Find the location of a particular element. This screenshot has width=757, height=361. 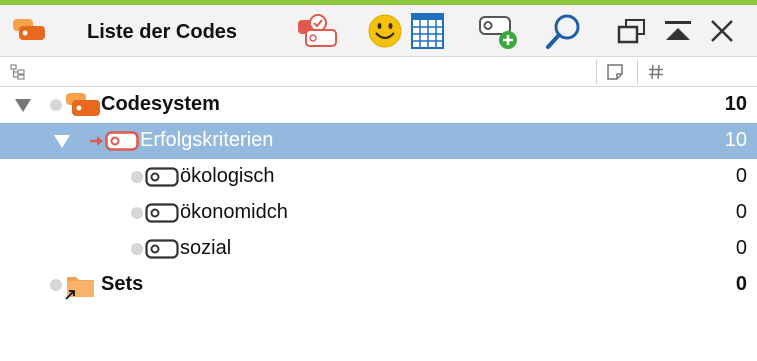

title-bar: Liste der Codes is located at coordinates (378, 31).